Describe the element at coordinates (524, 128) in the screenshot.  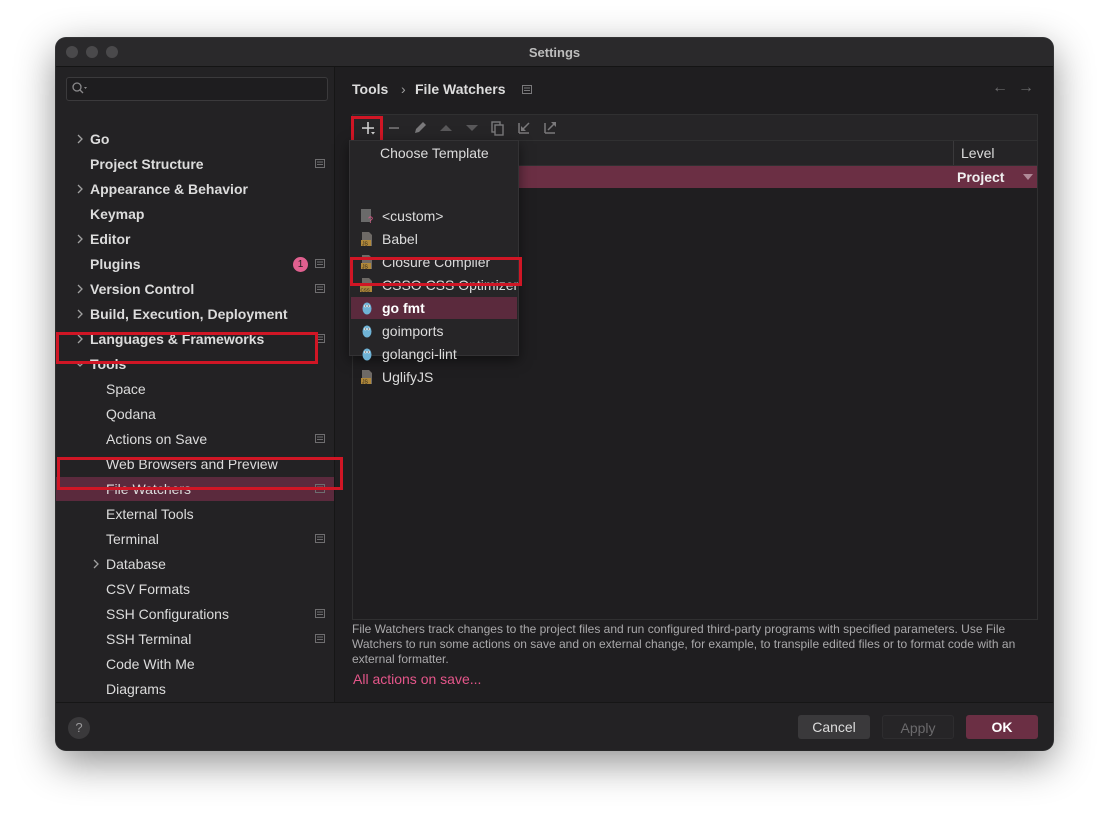
I see `import-icon` at that location.